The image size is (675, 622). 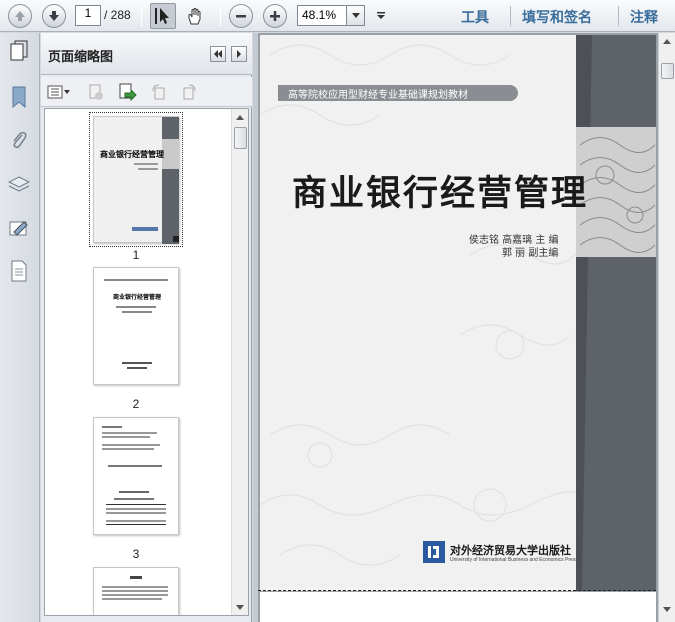 What do you see at coordinates (239, 362) in the screenshot?
I see `thumbnail-scrollbar` at bounding box center [239, 362].